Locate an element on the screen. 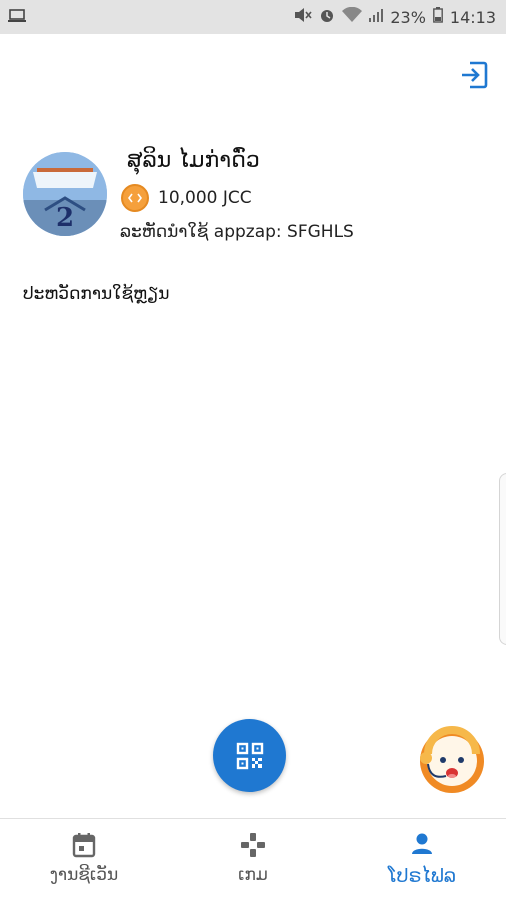 The width and height of the screenshot is (506, 901). coin-balance: 10,000 JCC is located at coordinates (186, 198).